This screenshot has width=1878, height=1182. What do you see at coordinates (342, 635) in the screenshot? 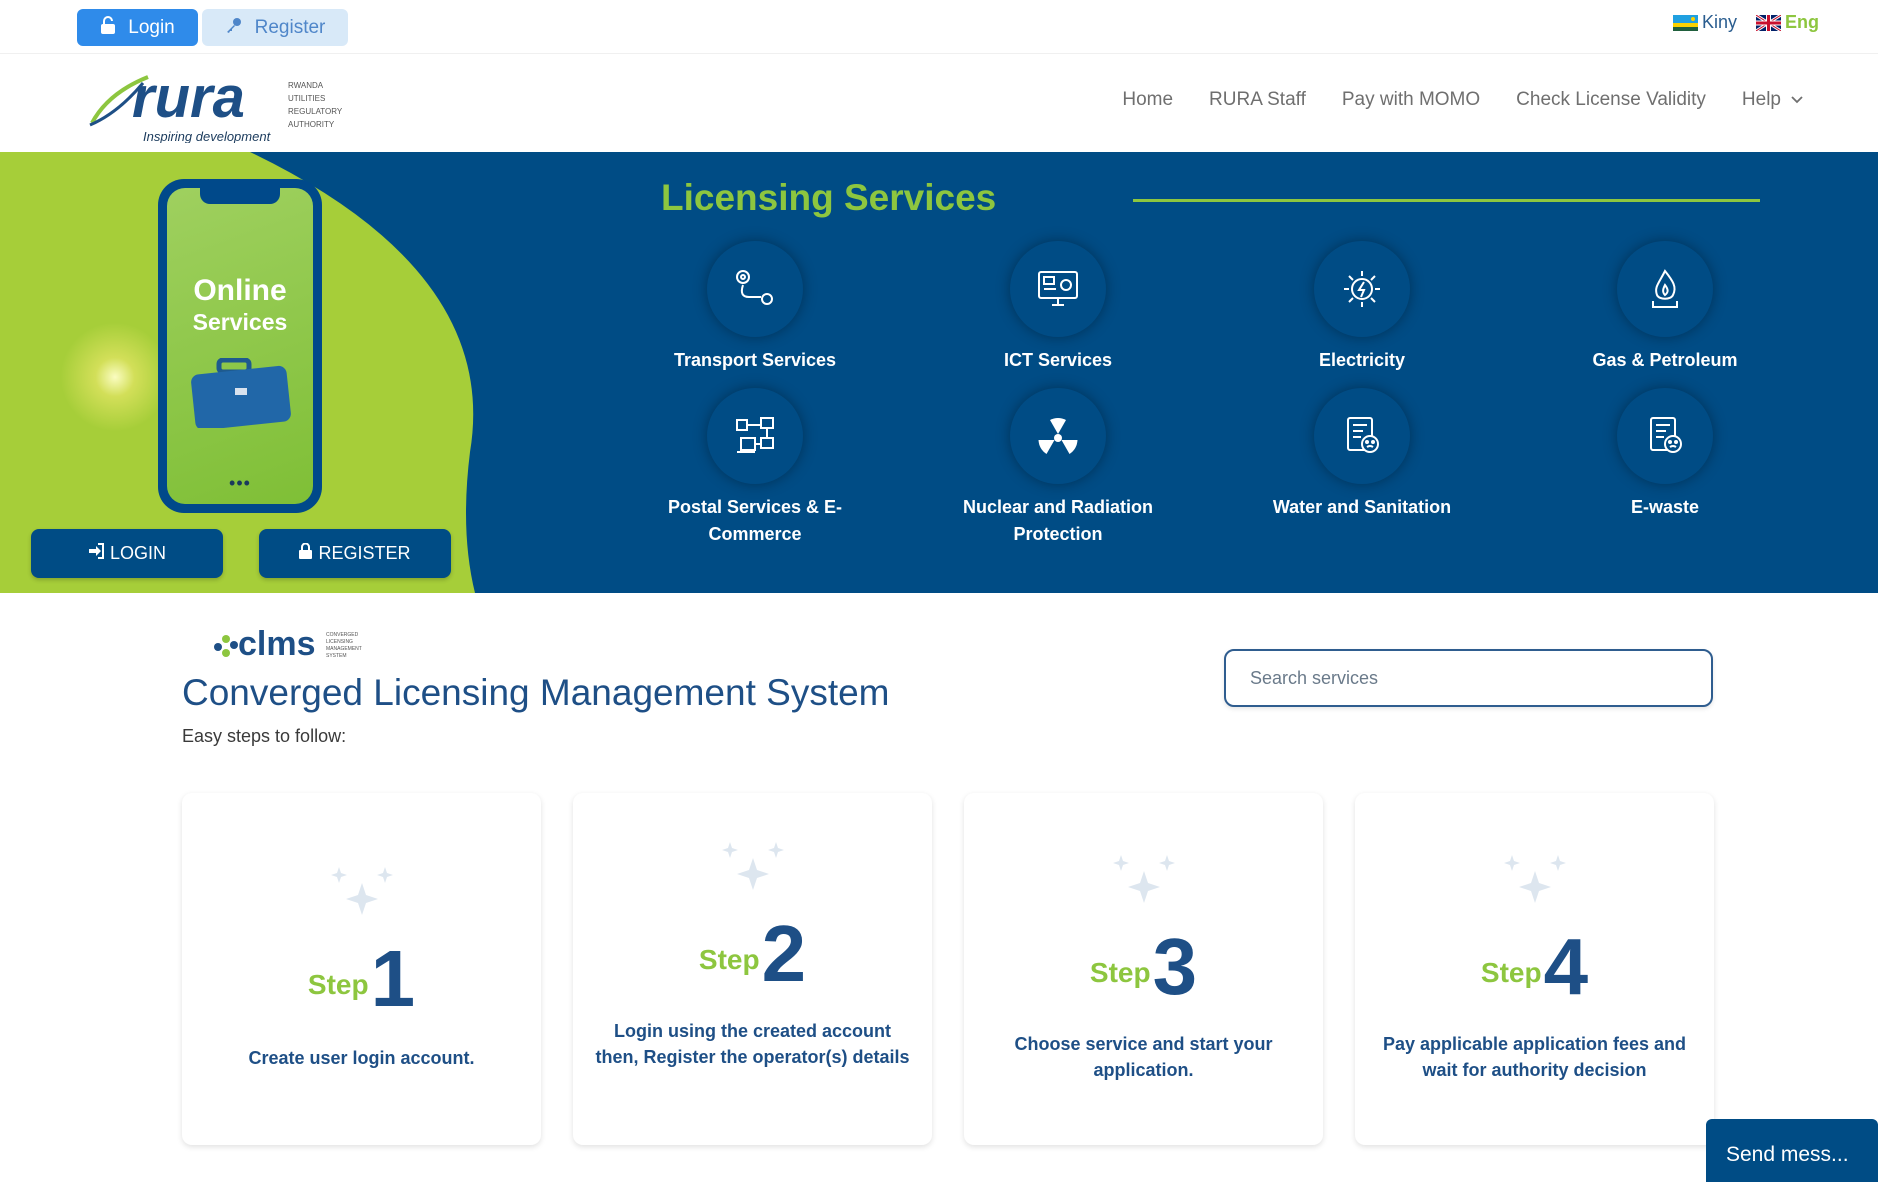
I see `clms-logo-small1: CONVERGED` at bounding box center [342, 635].